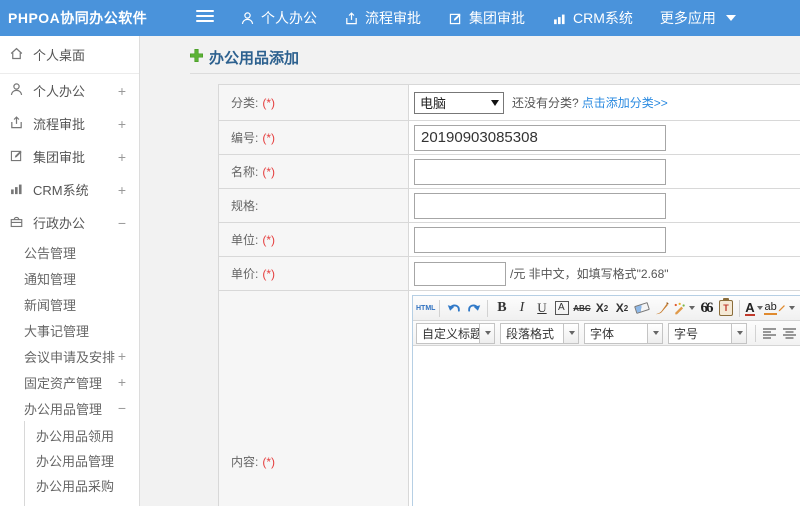  What do you see at coordinates (698, 18) in the screenshot?
I see `nav-more-apps: 更多应用` at bounding box center [698, 18].